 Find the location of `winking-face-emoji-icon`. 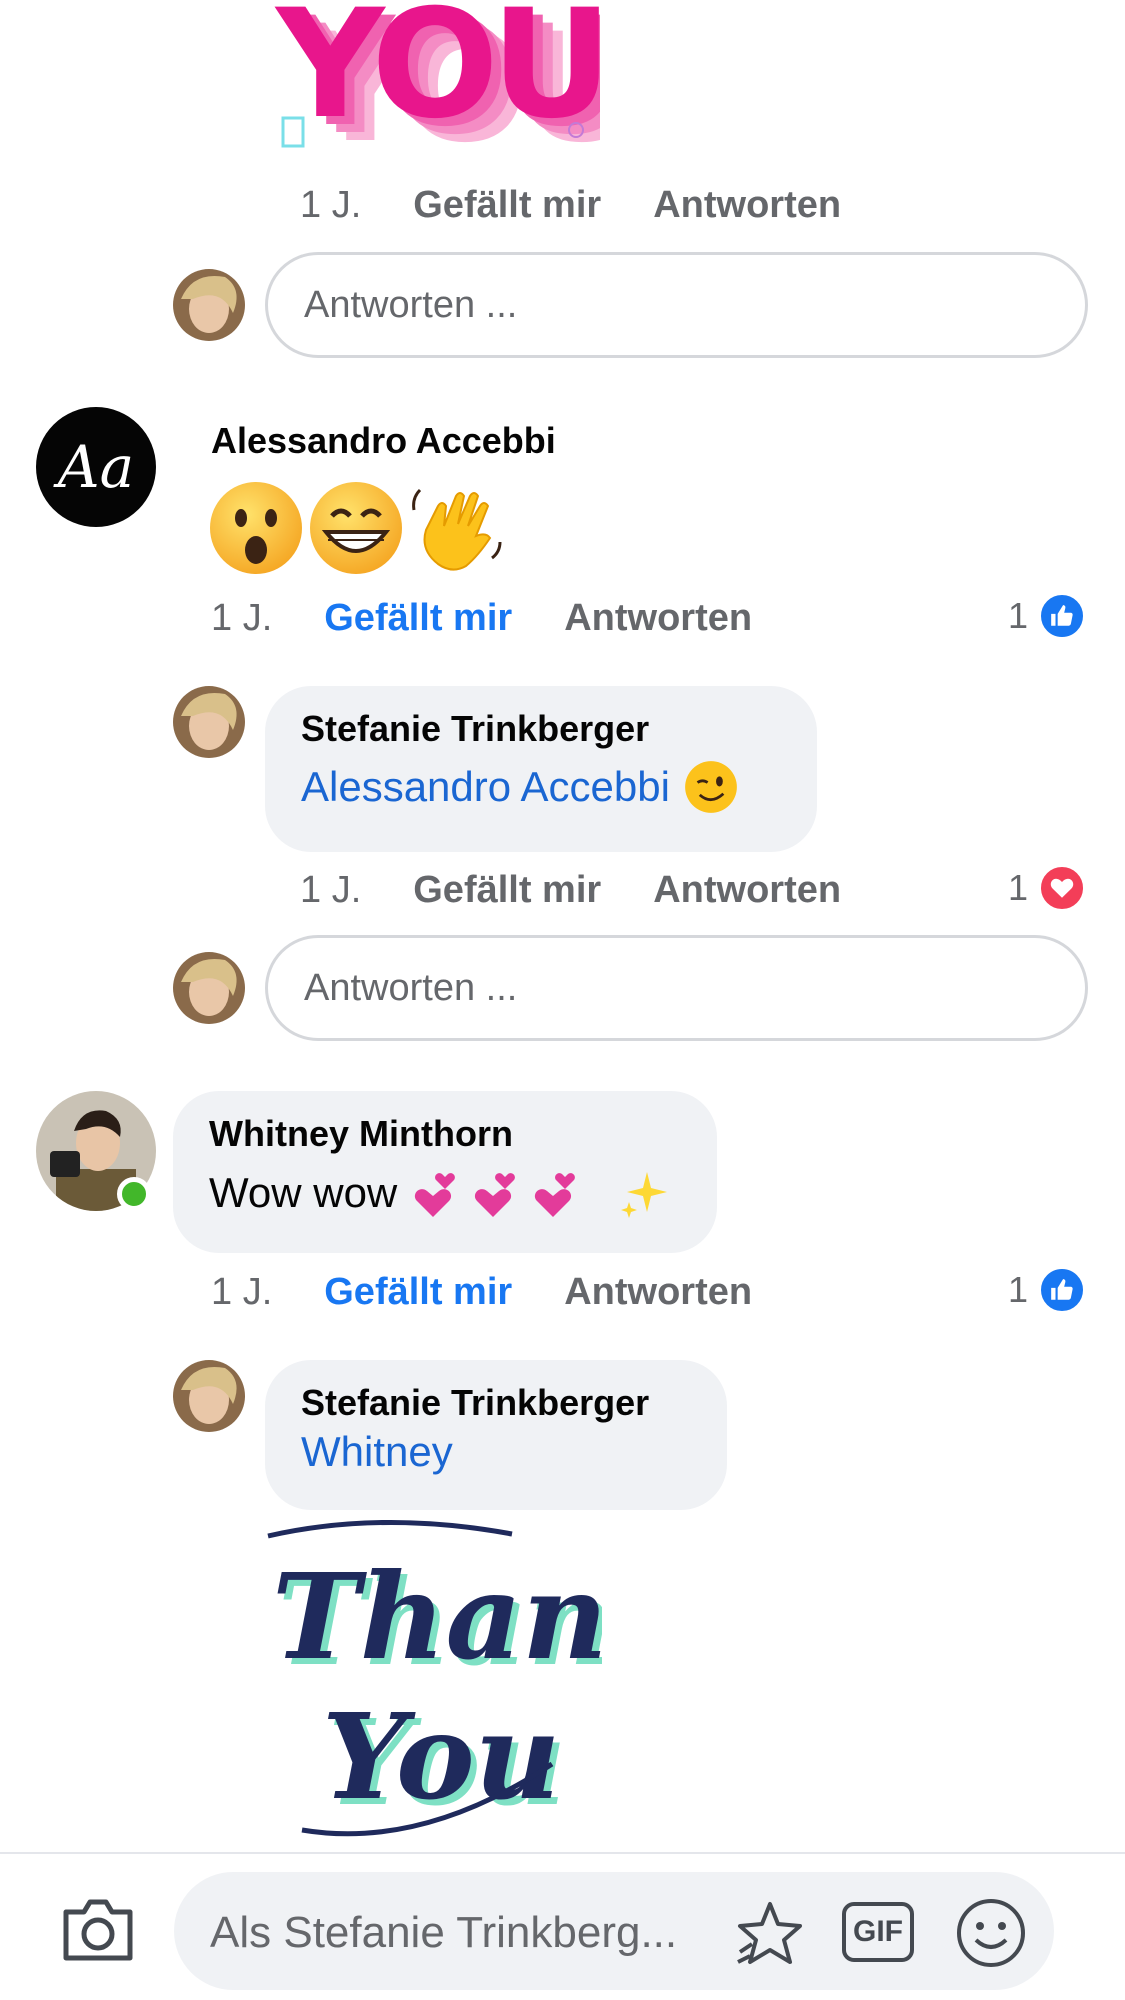

winking-face-emoji-icon is located at coordinates (711, 787).